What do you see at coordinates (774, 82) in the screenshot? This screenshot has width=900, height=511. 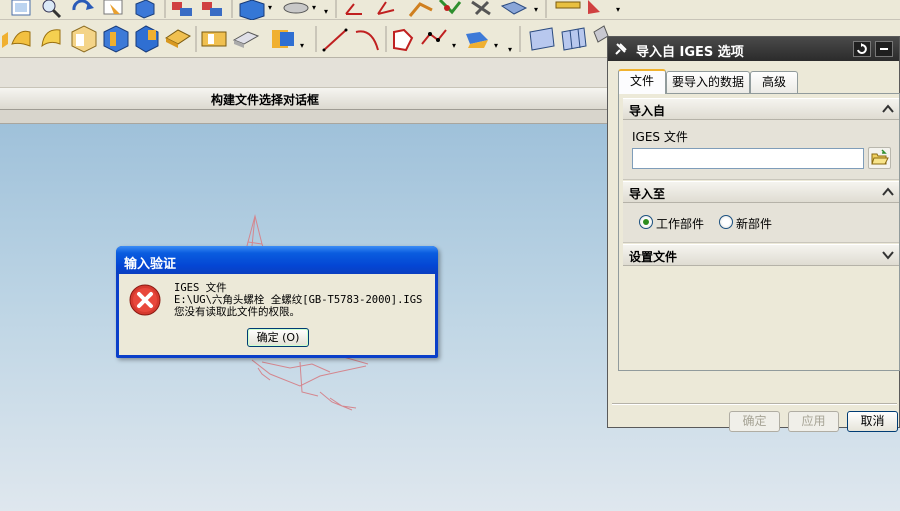 I see `tab-advanced: 高级` at bounding box center [774, 82].